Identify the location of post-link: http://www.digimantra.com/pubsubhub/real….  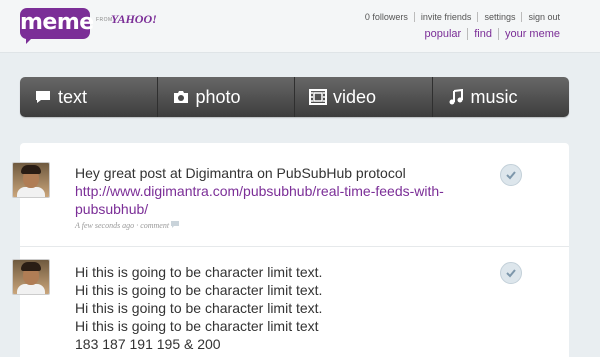
(265, 200).